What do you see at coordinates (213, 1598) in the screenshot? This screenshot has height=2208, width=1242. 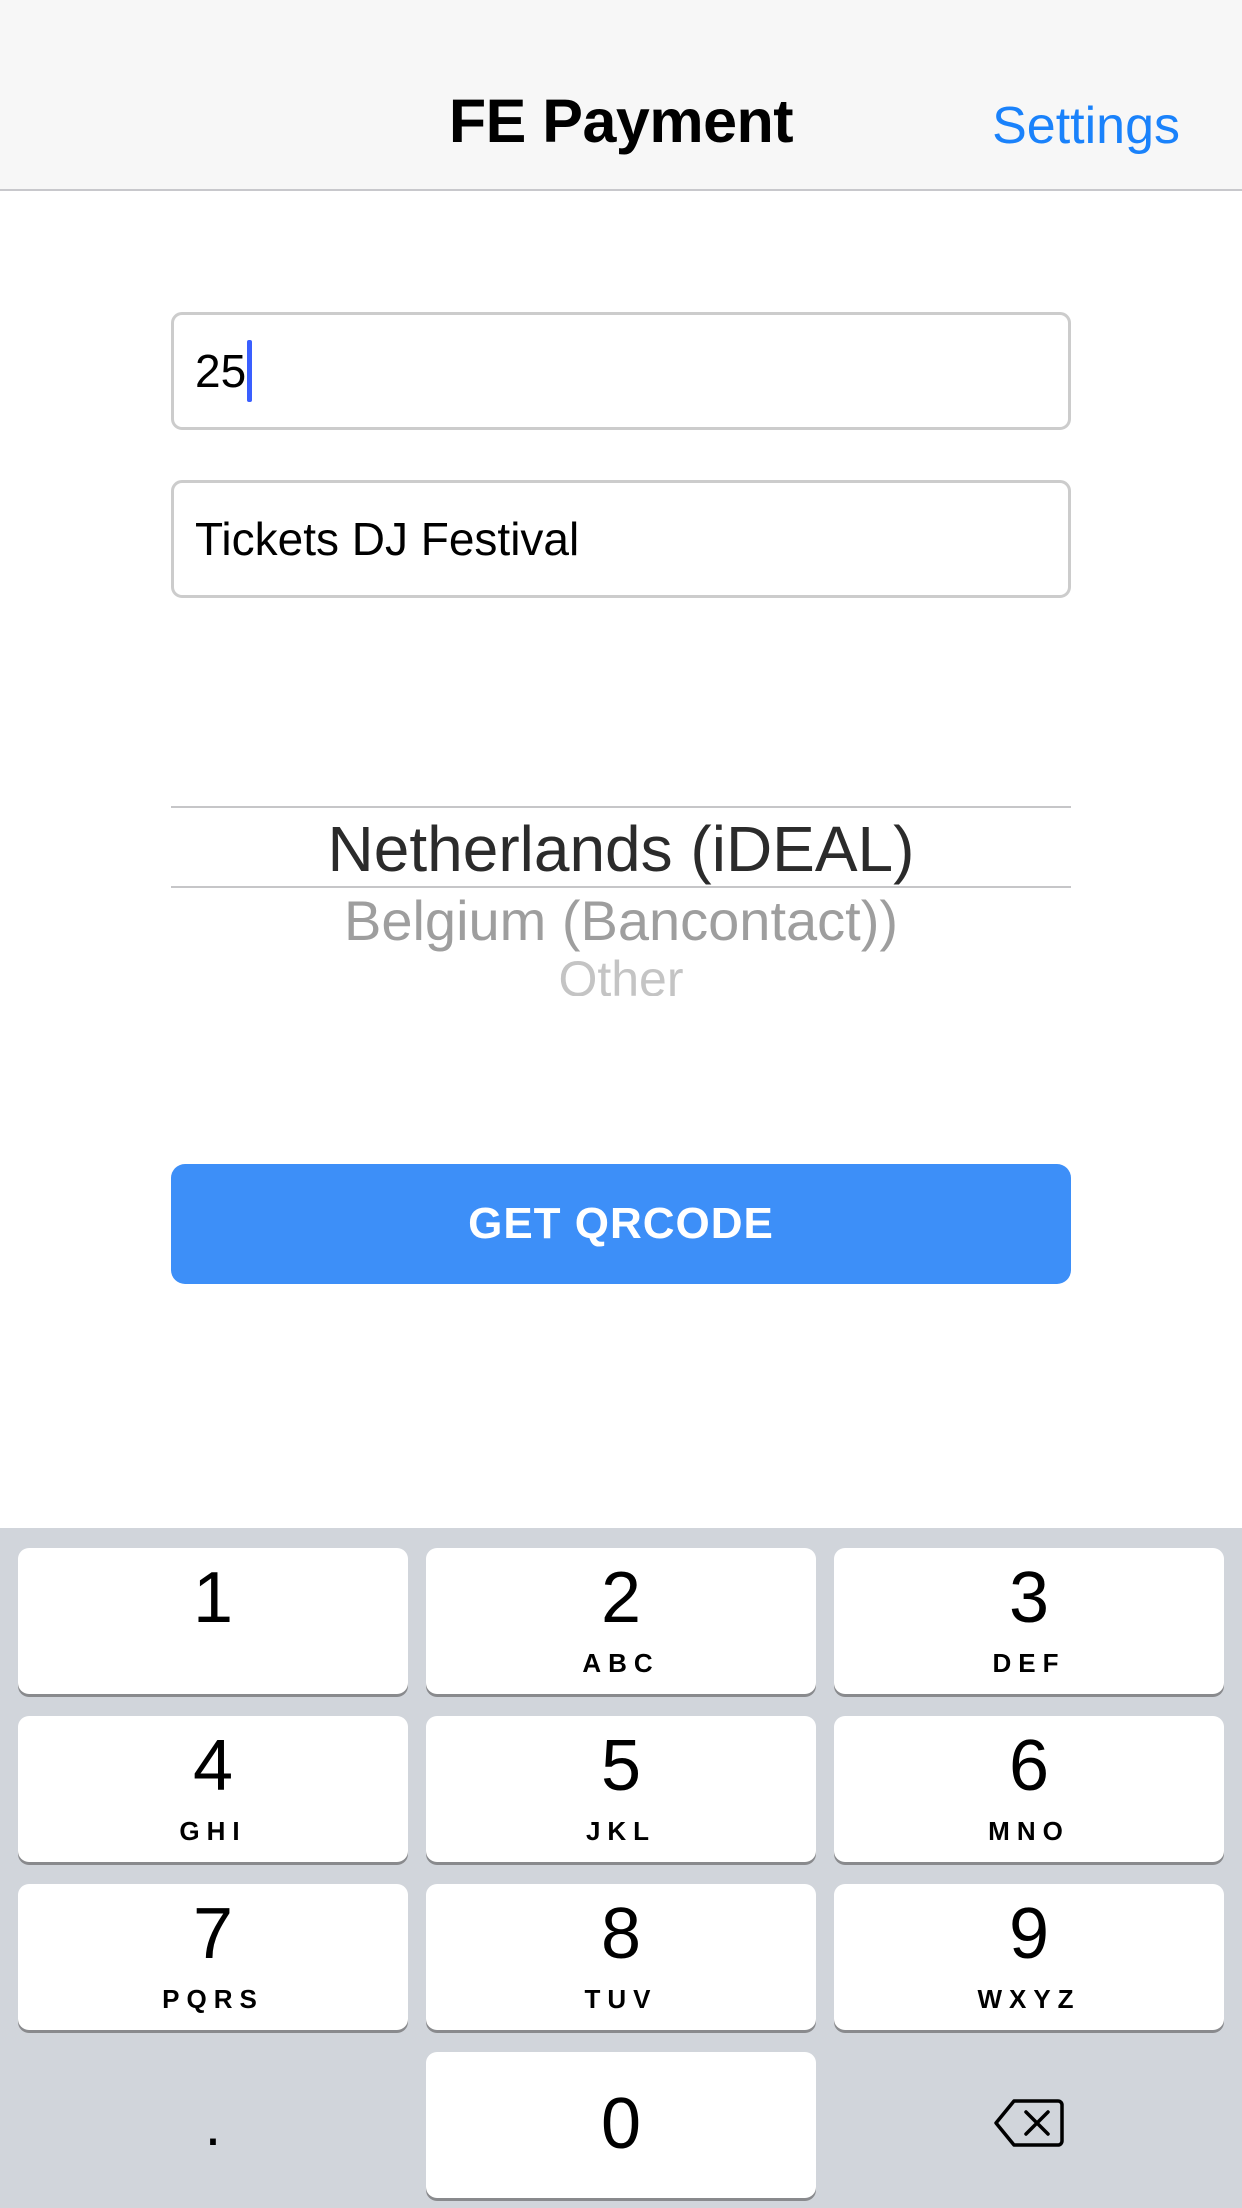 I see `key-digit: 1` at bounding box center [213, 1598].